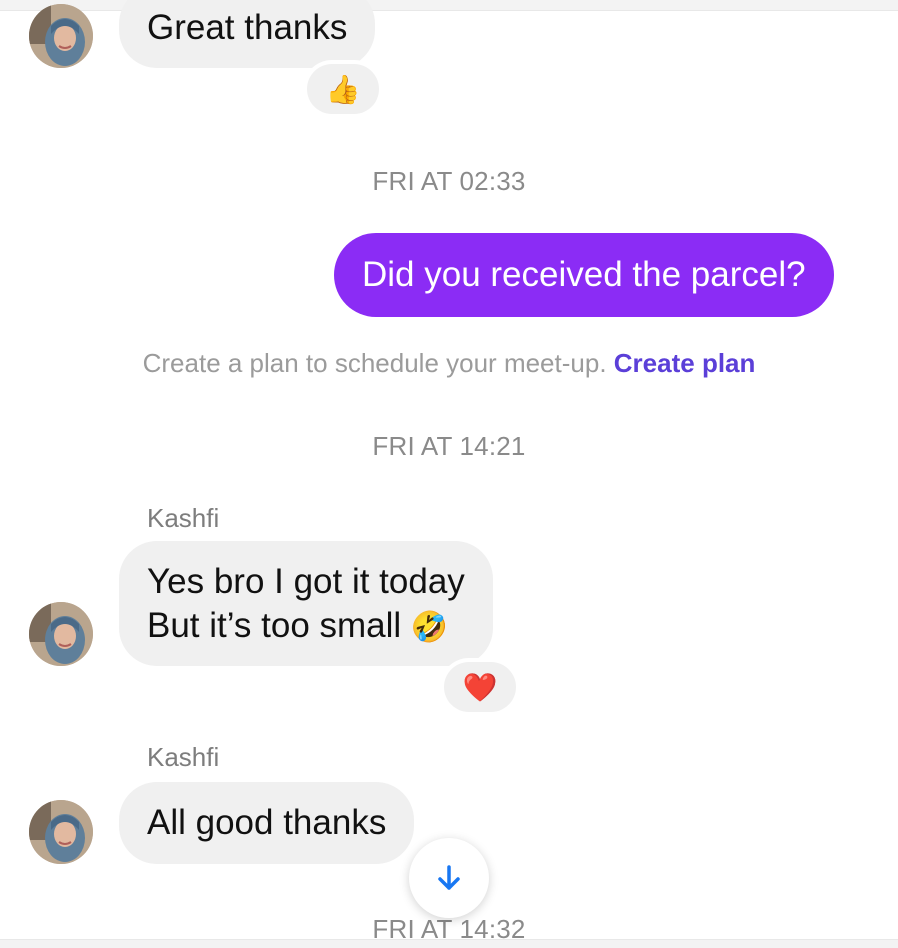 The height and width of the screenshot is (948, 898). What do you see at coordinates (449, 181) in the screenshot?
I see `timestamp: FRI AT 02:33` at bounding box center [449, 181].